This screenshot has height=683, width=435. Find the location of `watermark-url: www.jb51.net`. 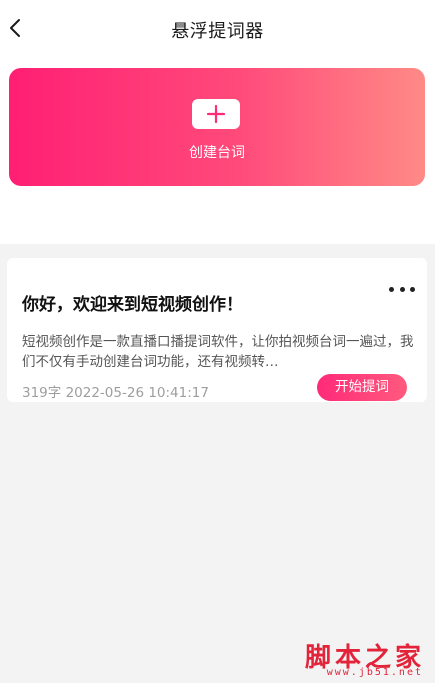

watermark-url: www.jb51.net is located at coordinates (374, 672).